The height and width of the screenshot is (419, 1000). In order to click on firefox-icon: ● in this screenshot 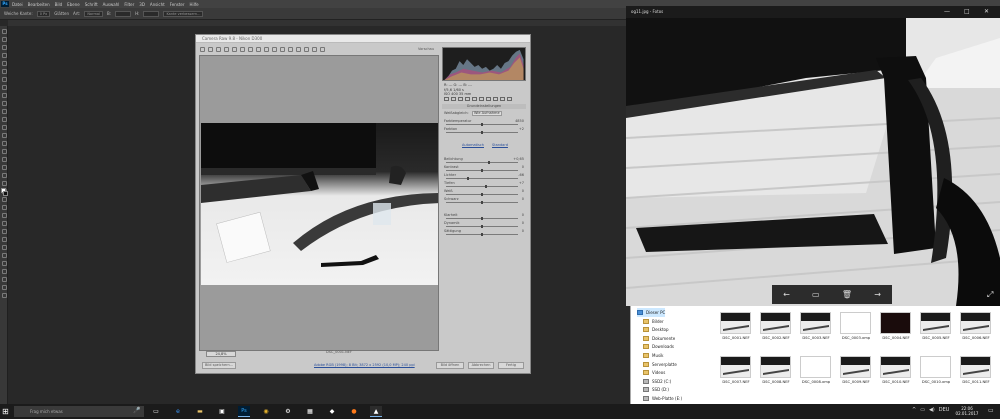, I will do `click(354, 411)`.